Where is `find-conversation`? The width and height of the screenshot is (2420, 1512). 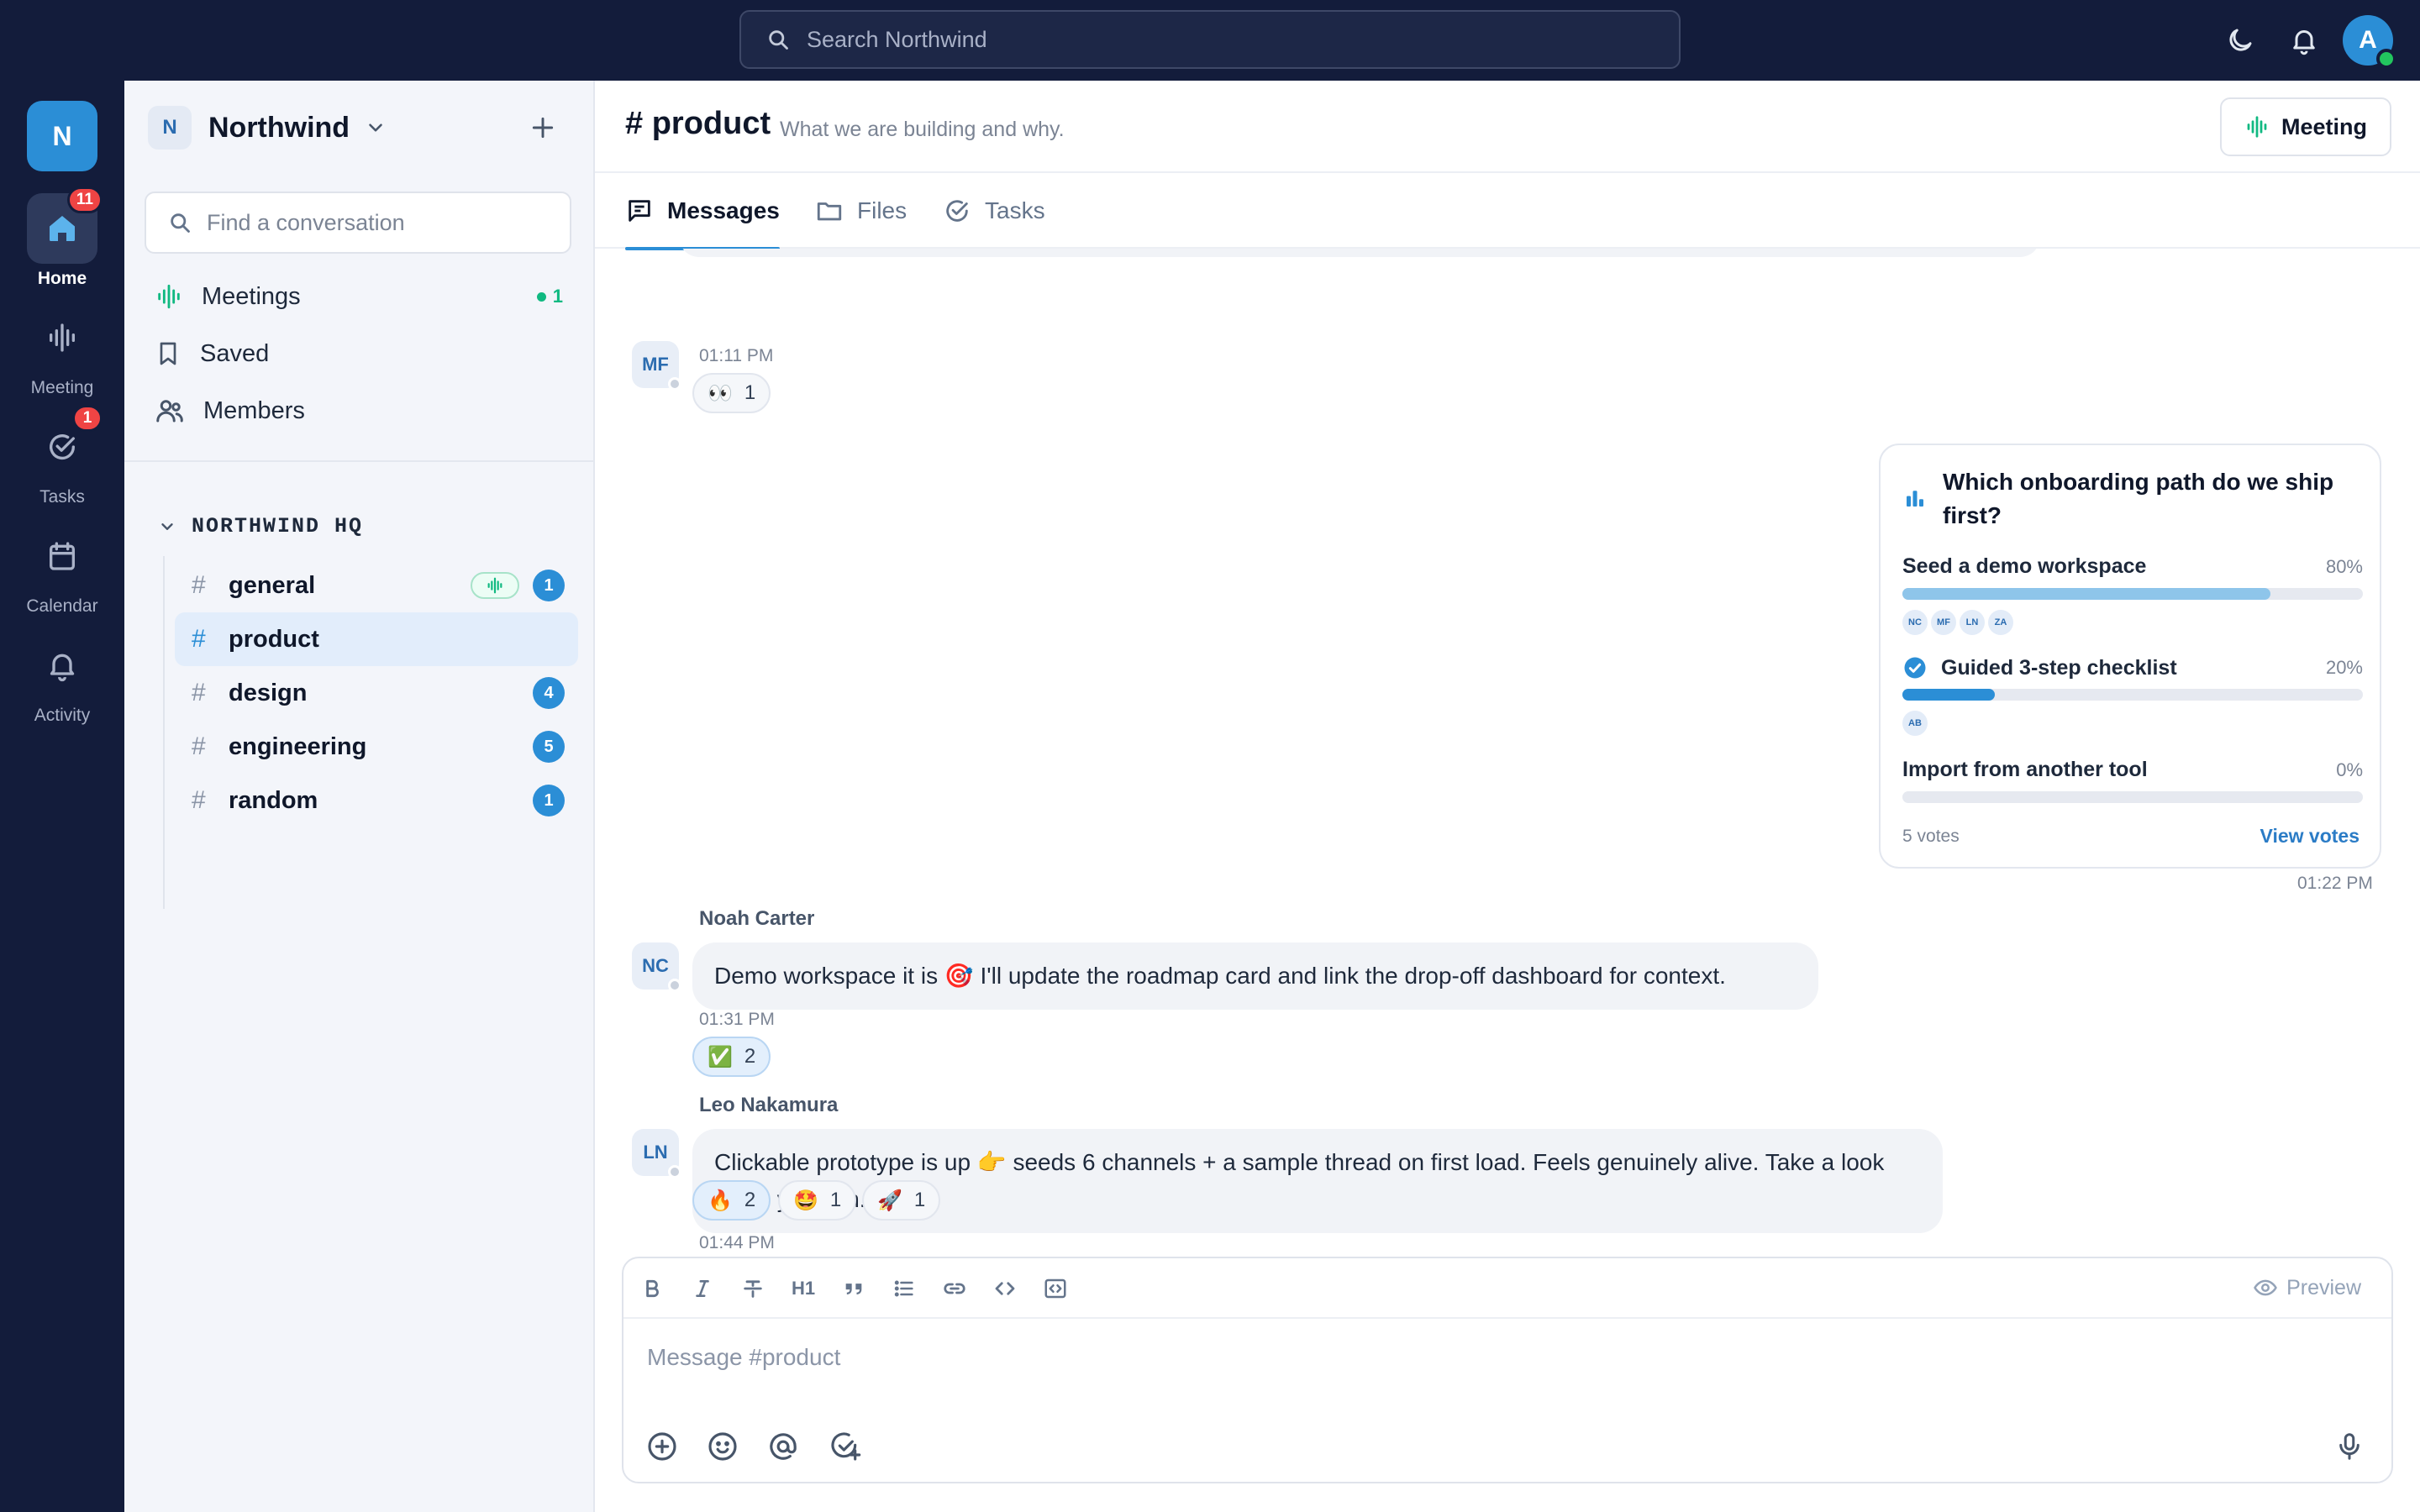 find-conversation is located at coordinates (358, 223).